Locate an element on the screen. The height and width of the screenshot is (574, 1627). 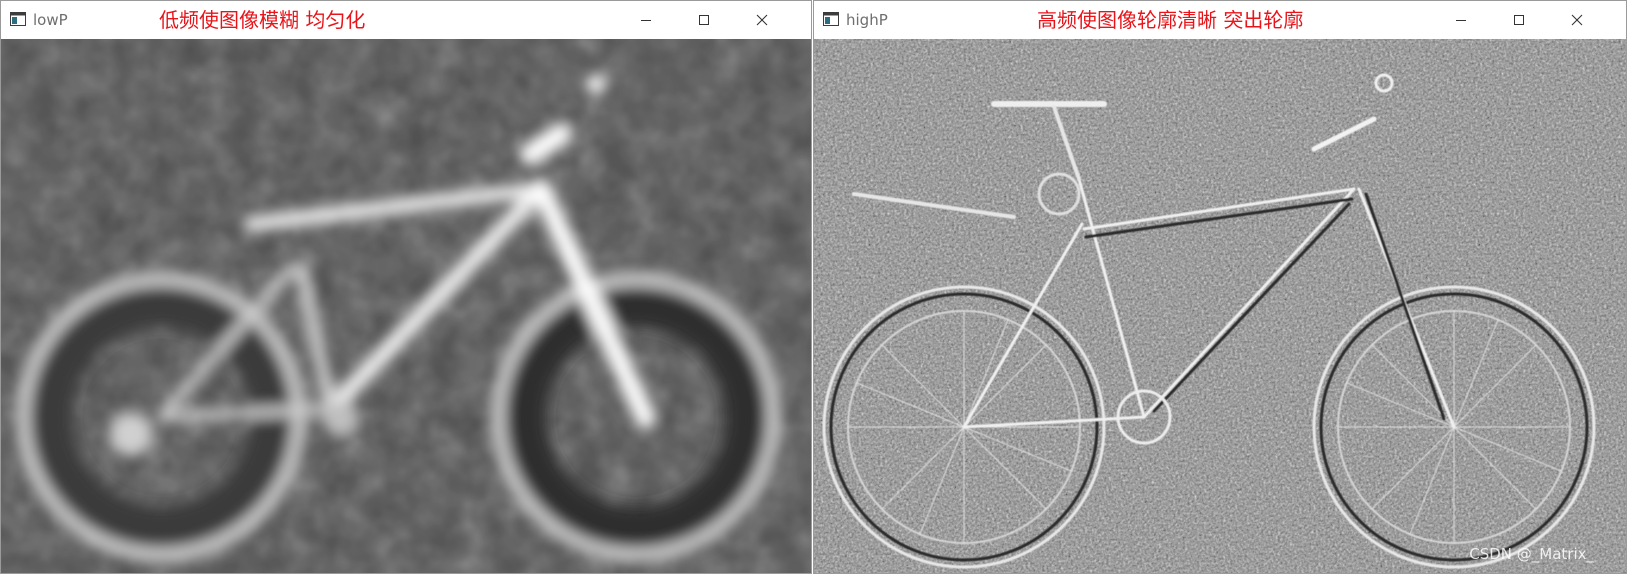
title-bar: lowP 低频使图像模糊 均匀化 is located at coordinates (406, 20).